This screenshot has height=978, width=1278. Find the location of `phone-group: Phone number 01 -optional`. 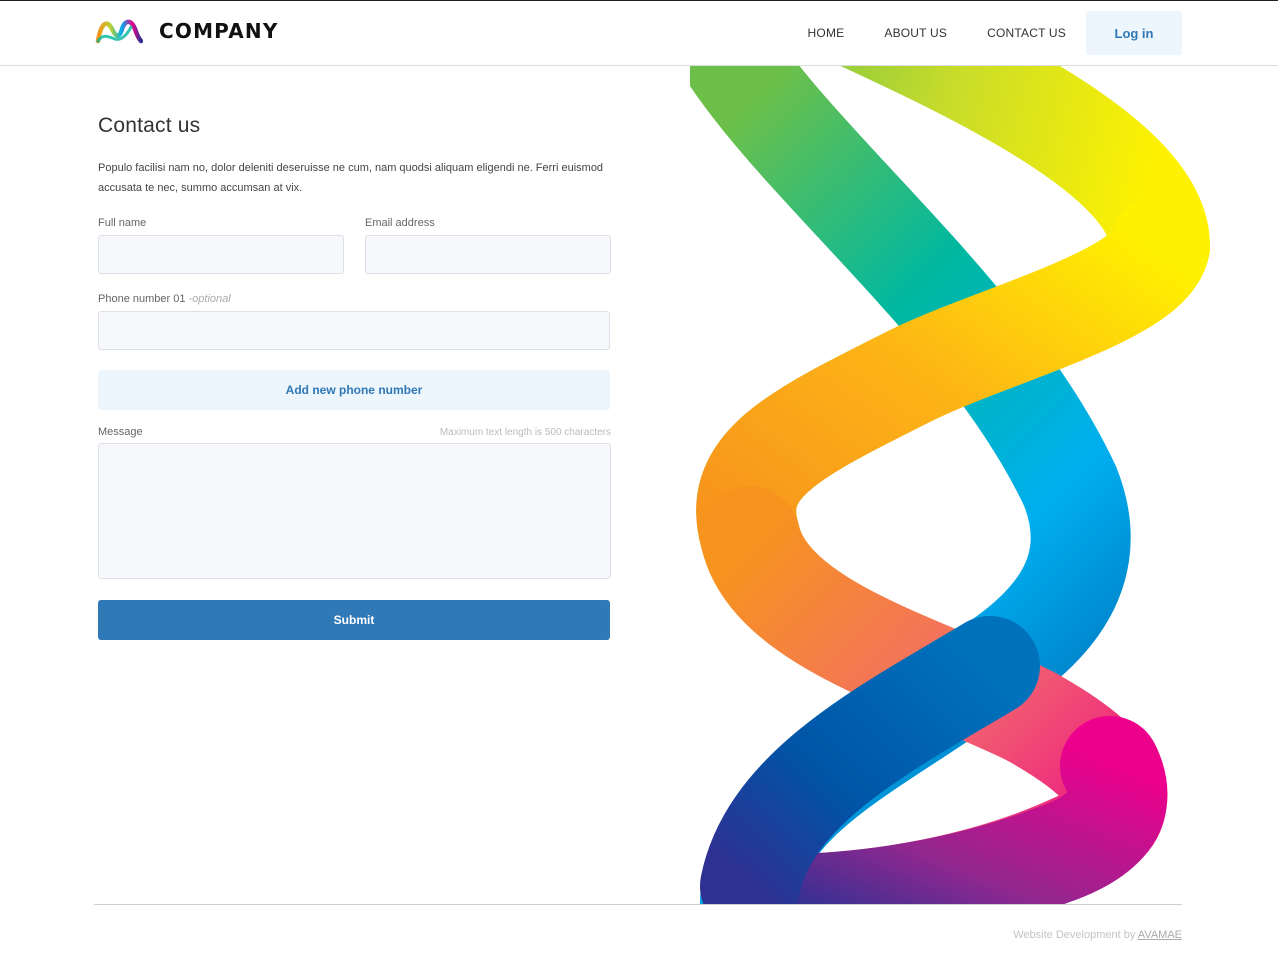

phone-group: Phone number 01 -optional is located at coordinates (354, 321).